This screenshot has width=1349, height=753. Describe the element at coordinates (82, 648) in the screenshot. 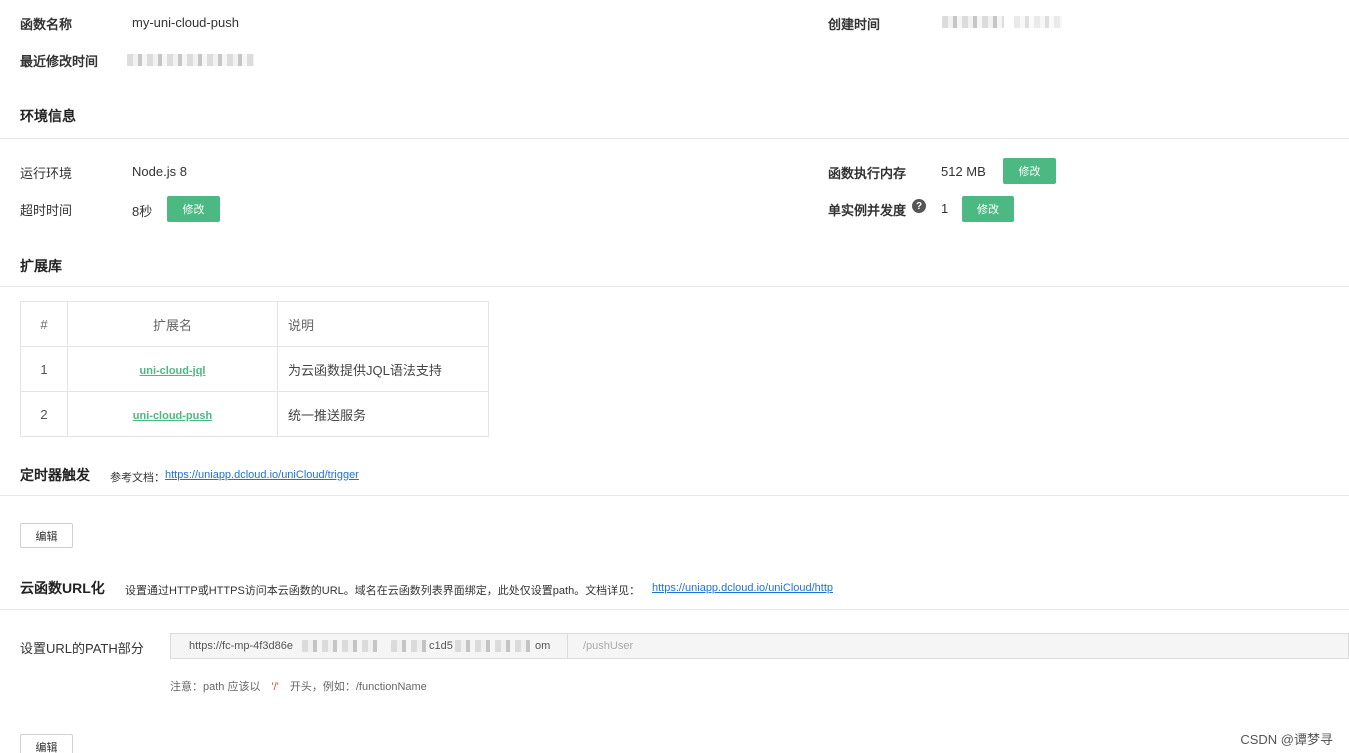

I see `url-path-label: 设置URL的PATH部分` at that location.